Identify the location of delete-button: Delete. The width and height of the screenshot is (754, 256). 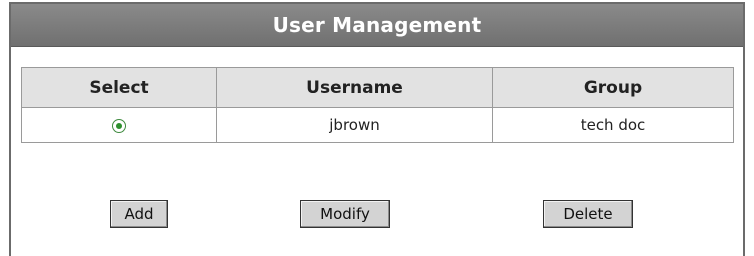
(588, 214).